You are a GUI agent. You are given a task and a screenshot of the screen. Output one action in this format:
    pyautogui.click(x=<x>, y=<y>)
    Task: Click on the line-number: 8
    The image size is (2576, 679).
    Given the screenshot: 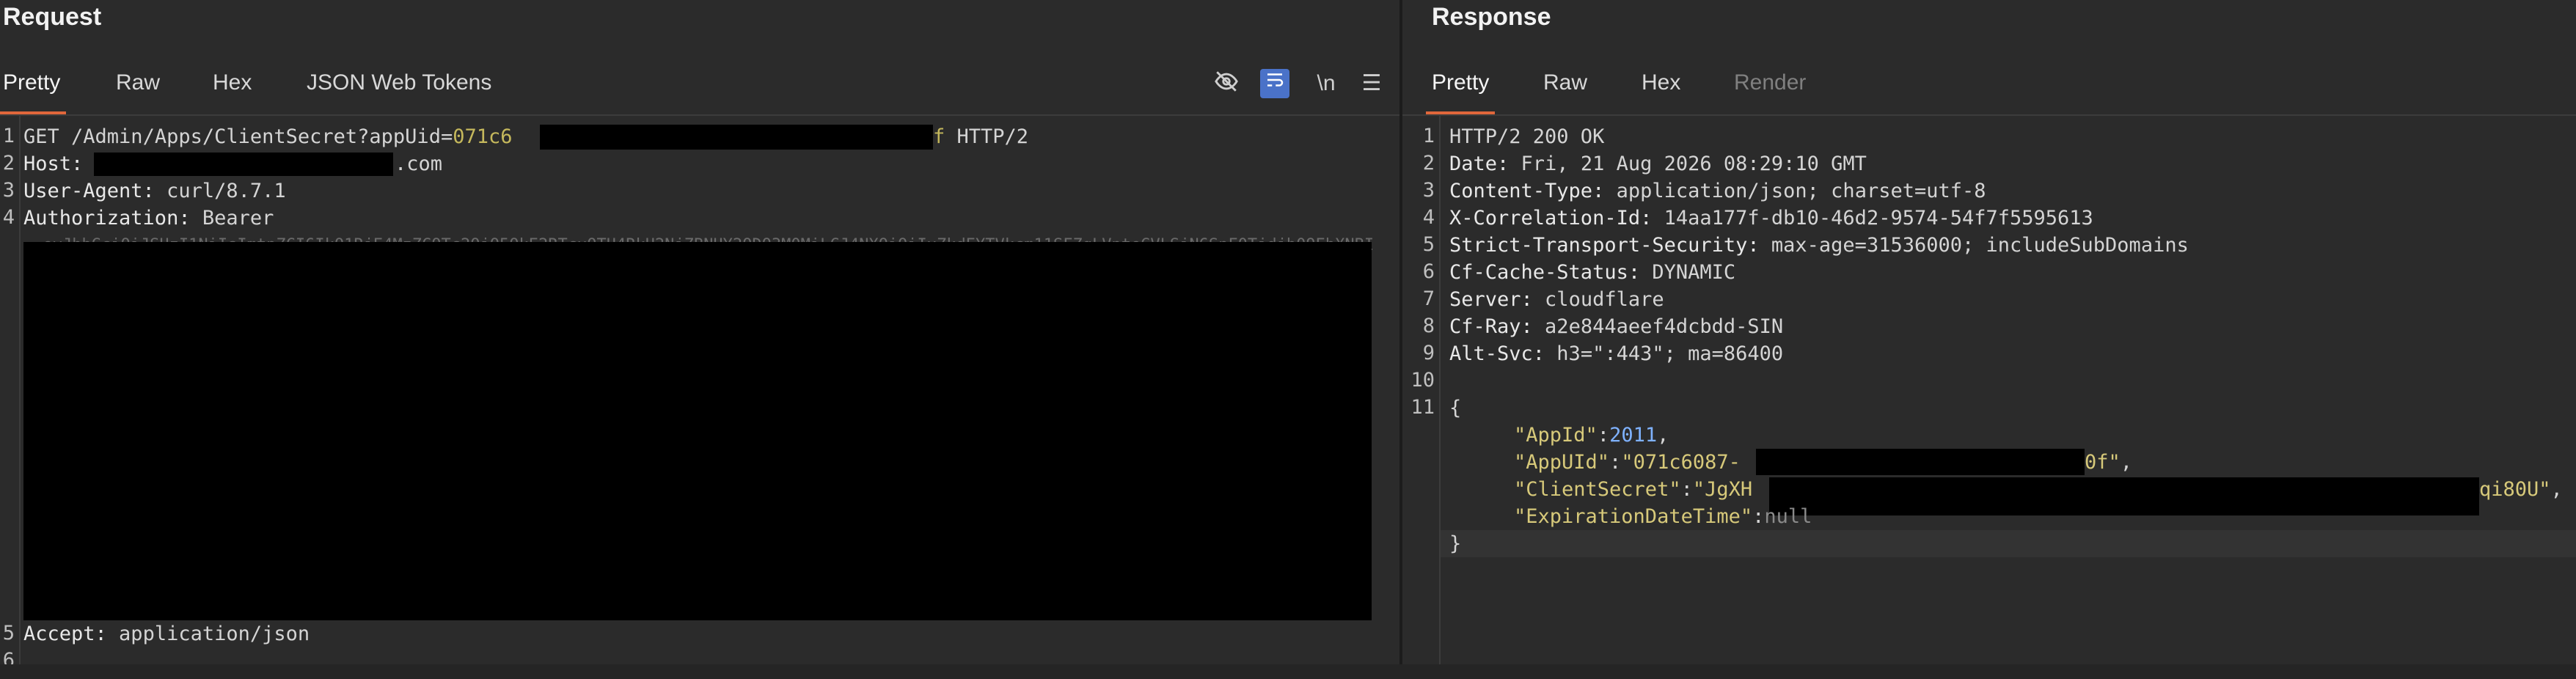 What is the action you would take?
    pyautogui.click(x=1428, y=326)
    